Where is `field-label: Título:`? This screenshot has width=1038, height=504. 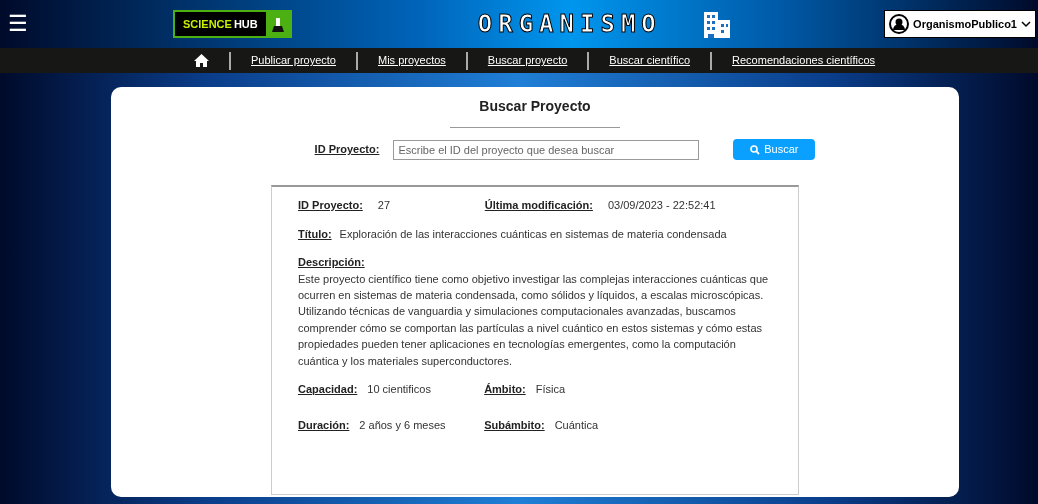 field-label: Título: is located at coordinates (315, 234).